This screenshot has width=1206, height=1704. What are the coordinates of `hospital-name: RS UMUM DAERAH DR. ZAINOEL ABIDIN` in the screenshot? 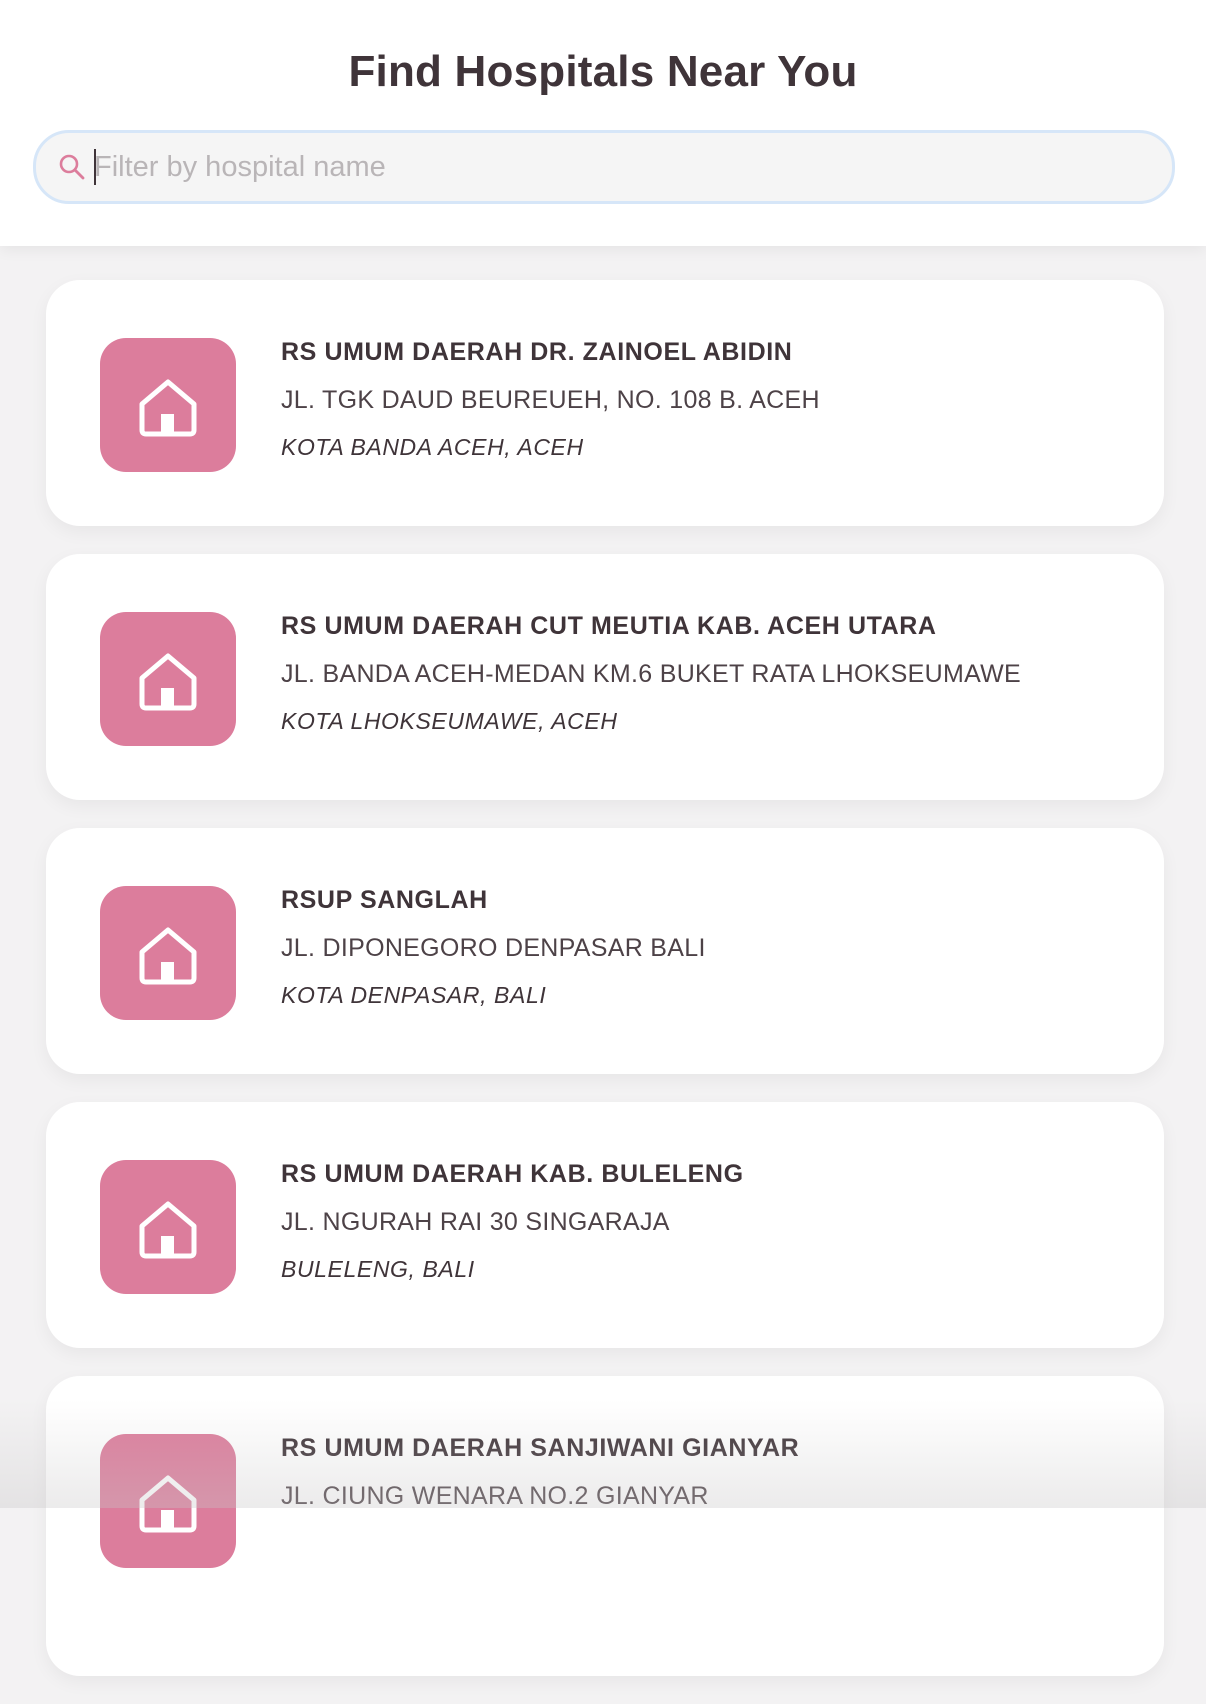 It's located at (537, 352).